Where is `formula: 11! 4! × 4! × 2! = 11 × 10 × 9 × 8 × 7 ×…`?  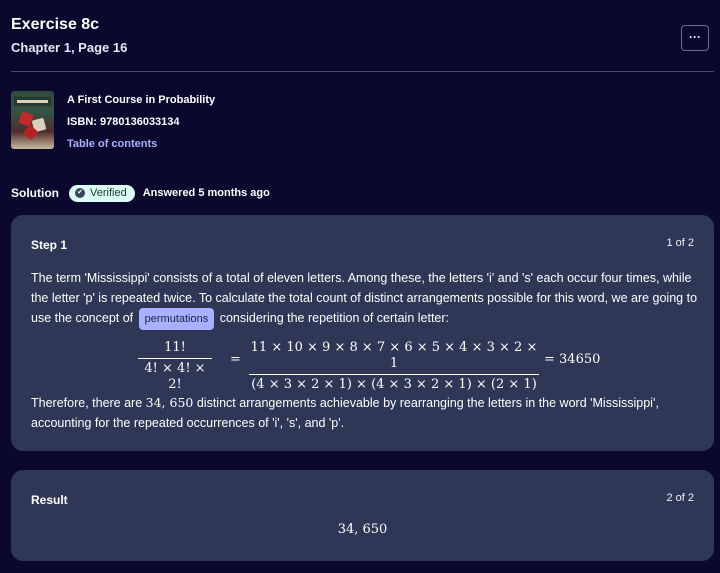 formula: 11! 4! × 4! × 2! = 11 × 10 × 9 × 8 × 7 ×… is located at coordinates (373, 366).